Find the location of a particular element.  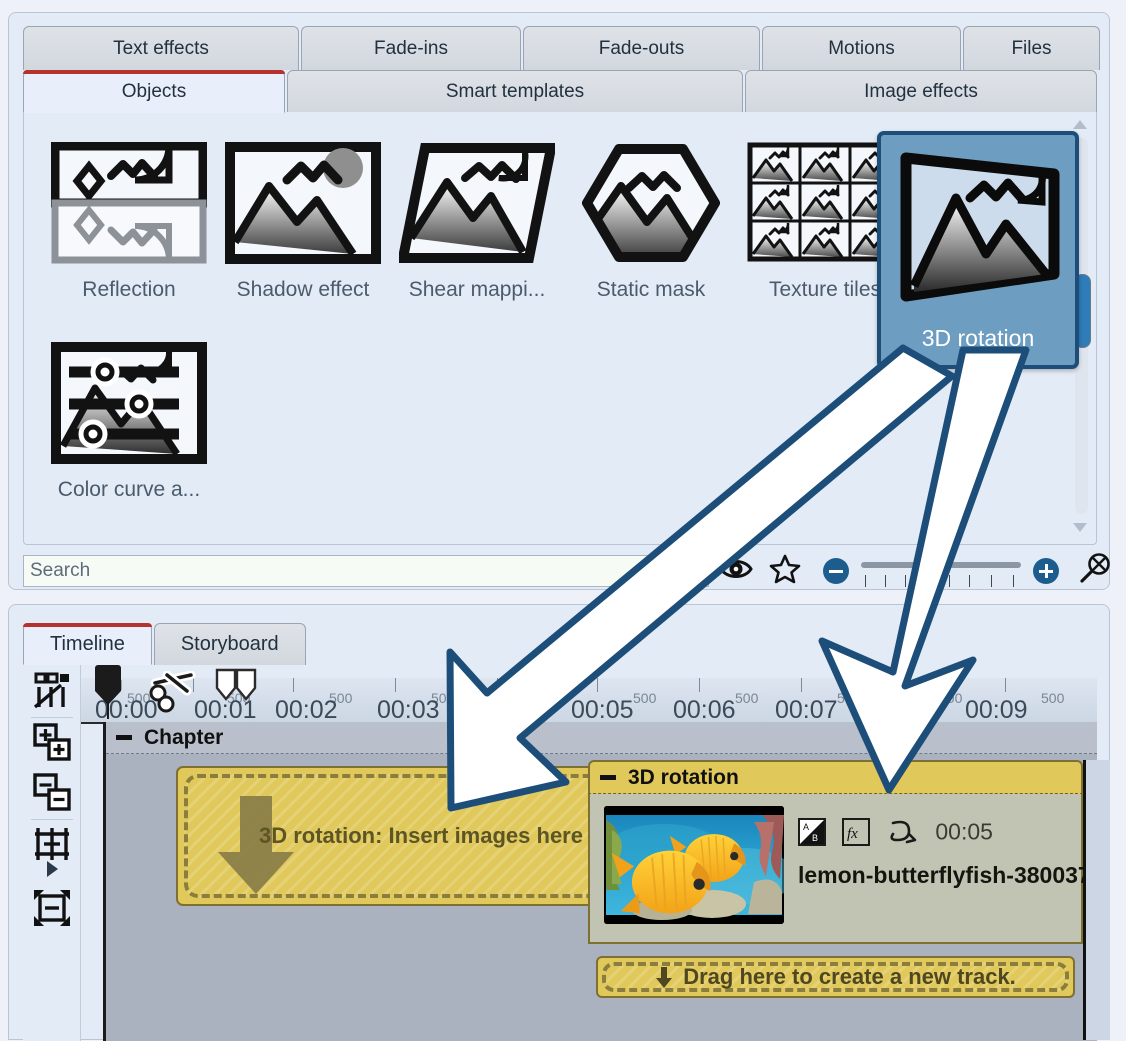

star-icon is located at coordinates (785, 571).